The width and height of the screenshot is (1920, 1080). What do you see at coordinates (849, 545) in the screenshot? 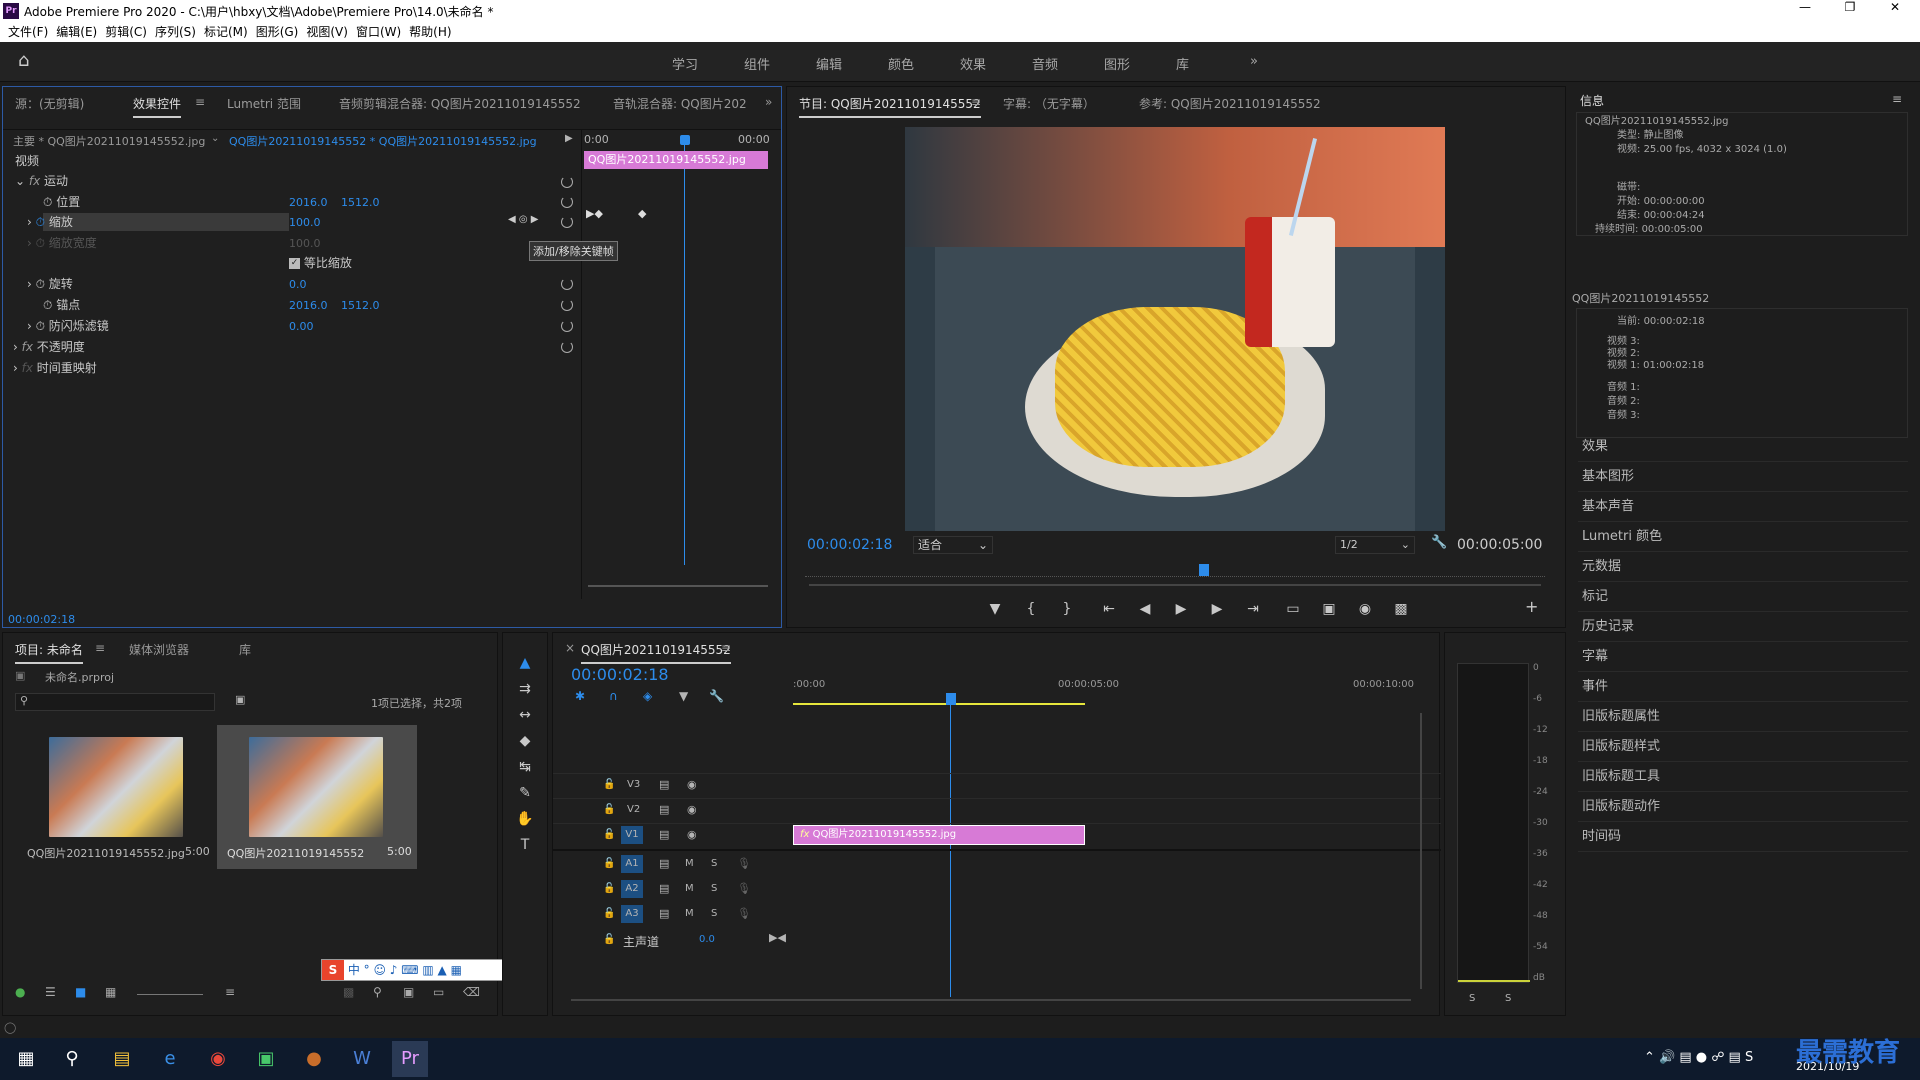
I see `program-timecode: 00:00:02:18` at bounding box center [849, 545].